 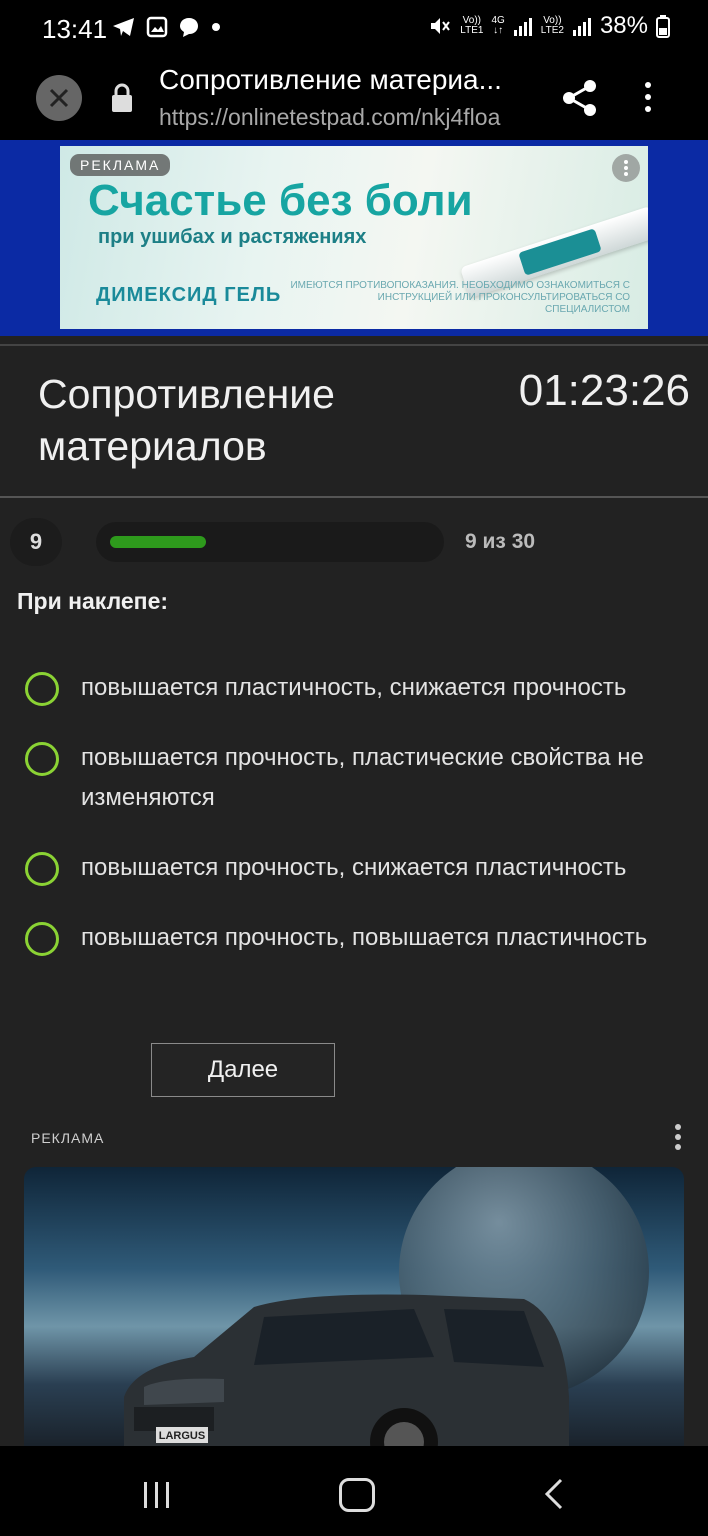 What do you see at coordinates (123, 27) in the screenshot?
I see `telegram-icon` at bounding box center [123, 27].